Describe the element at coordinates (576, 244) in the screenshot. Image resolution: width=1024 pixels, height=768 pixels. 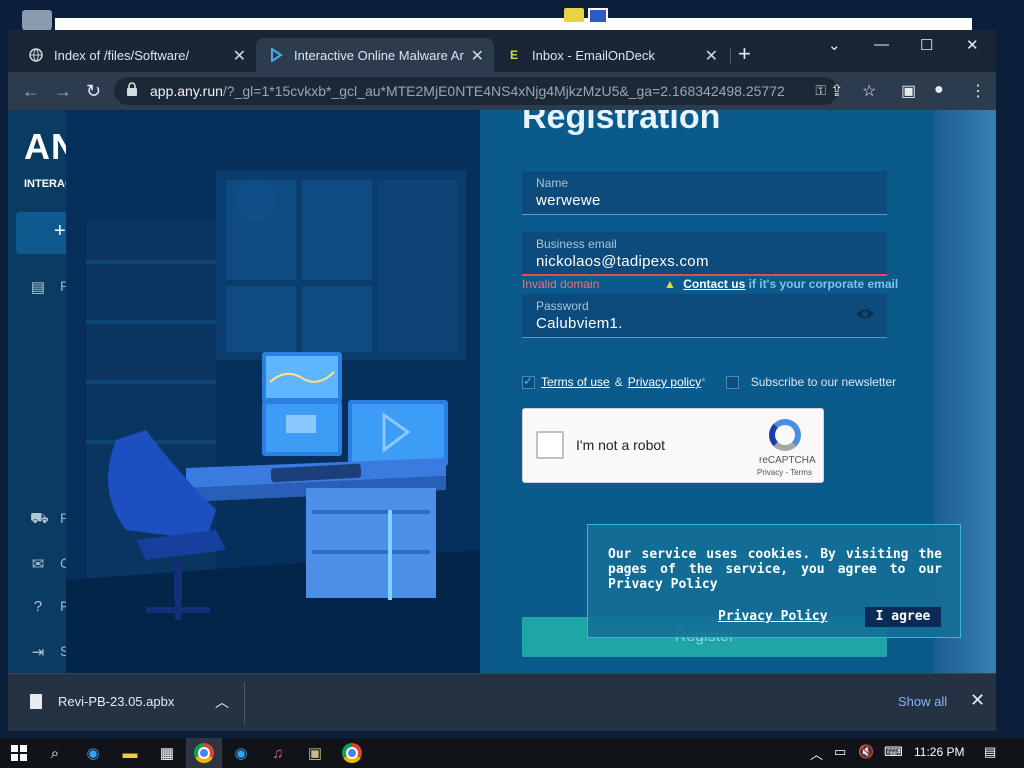
I see `email-label: Business email` at that location.